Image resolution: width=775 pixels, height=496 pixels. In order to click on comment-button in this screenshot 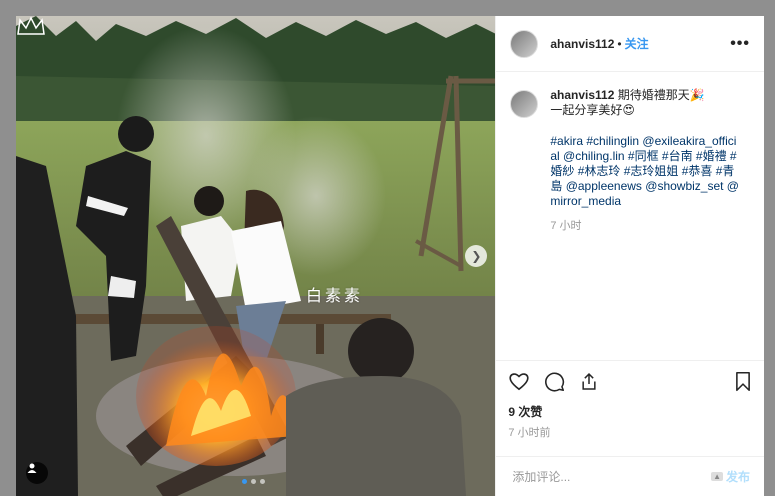, I will do `click(554, 381)`.